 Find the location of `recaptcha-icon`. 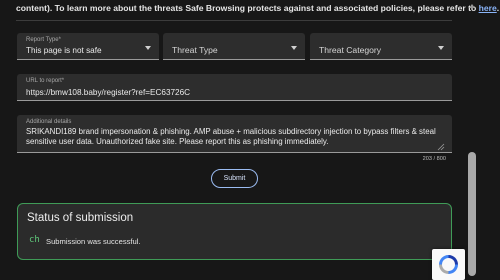

recaptcha-icon is located at coordinates (448, 264).